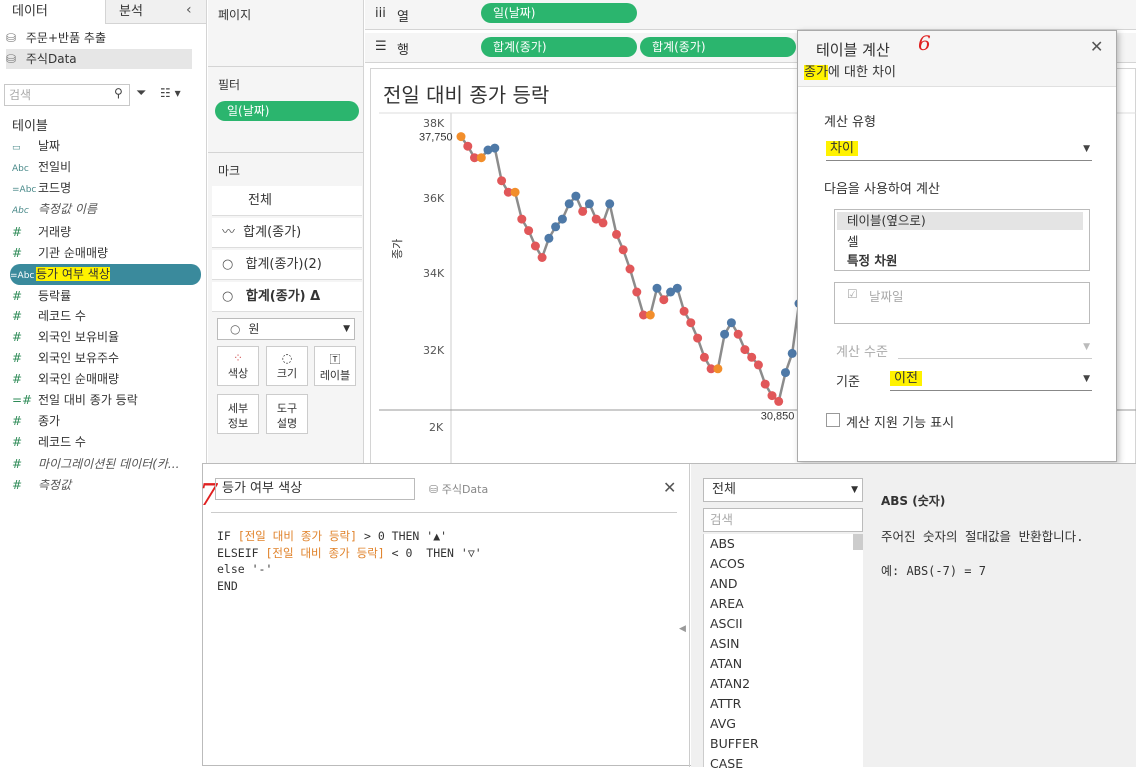 This screenshot has height=771, width=1136. Describe the element at coordinates (722, 543) in the screenshot. I see `function-item: ABS` at that location.